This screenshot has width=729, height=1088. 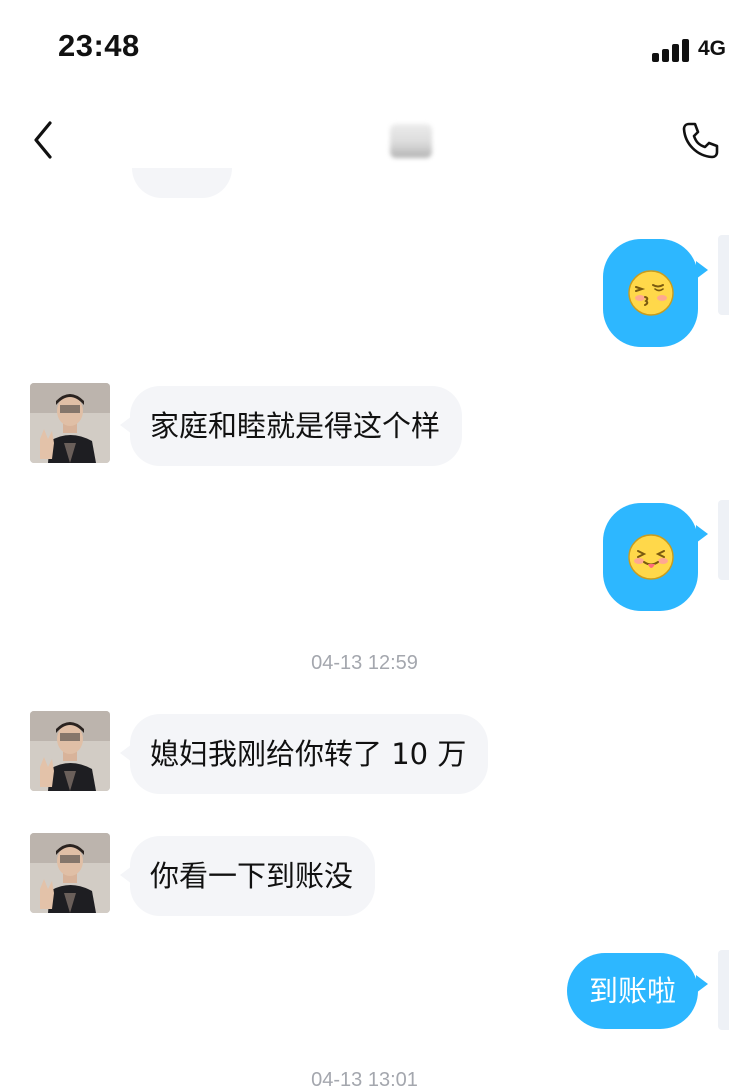 I want to click on message-timestamp: 04-13 13:01, so click(x=364, y=1078).